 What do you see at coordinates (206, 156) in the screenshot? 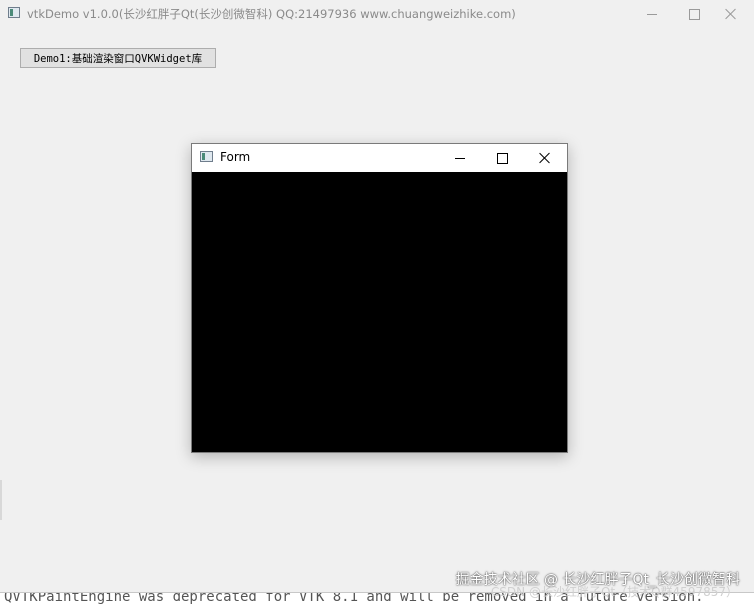
I see `form-window-icon` at bounding box center [206, 156].